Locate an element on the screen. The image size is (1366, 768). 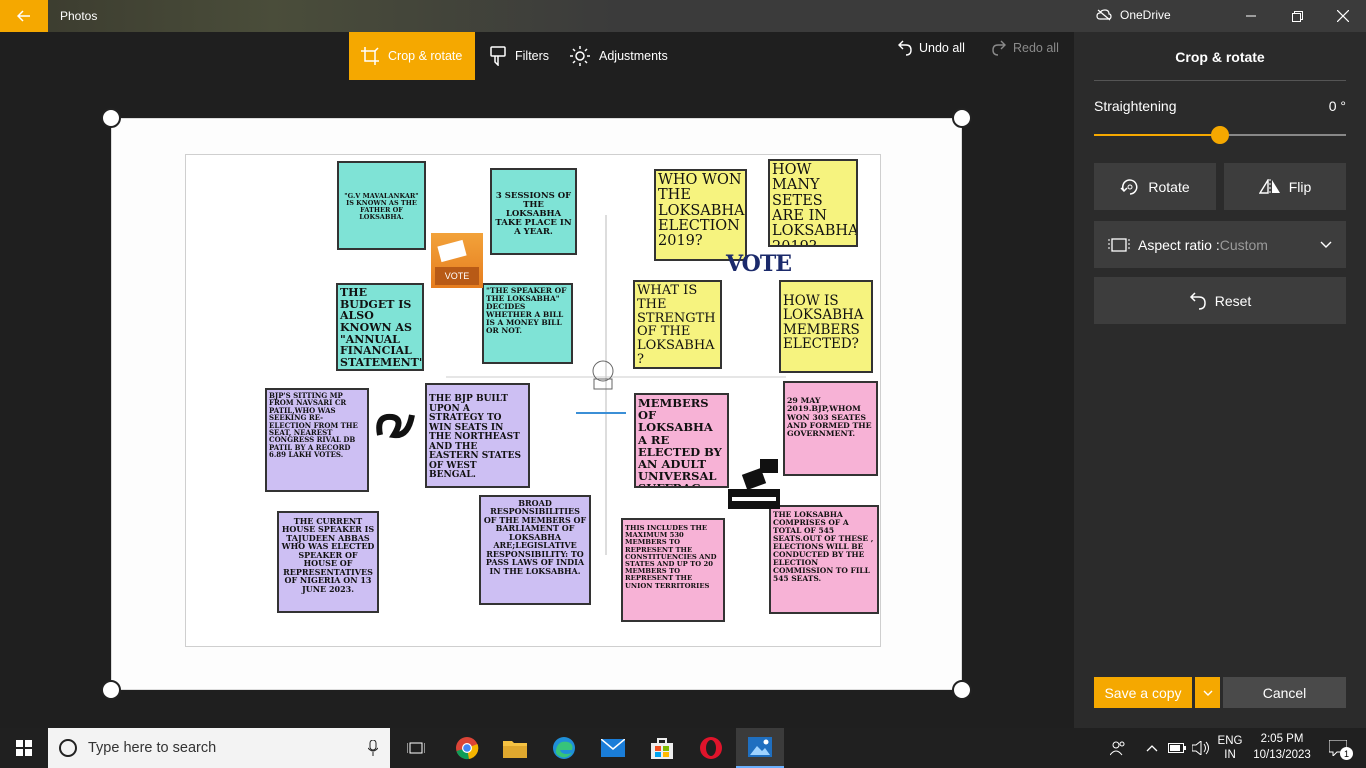
notification-count-badge: 1 is located at coordinates (1346, 753).